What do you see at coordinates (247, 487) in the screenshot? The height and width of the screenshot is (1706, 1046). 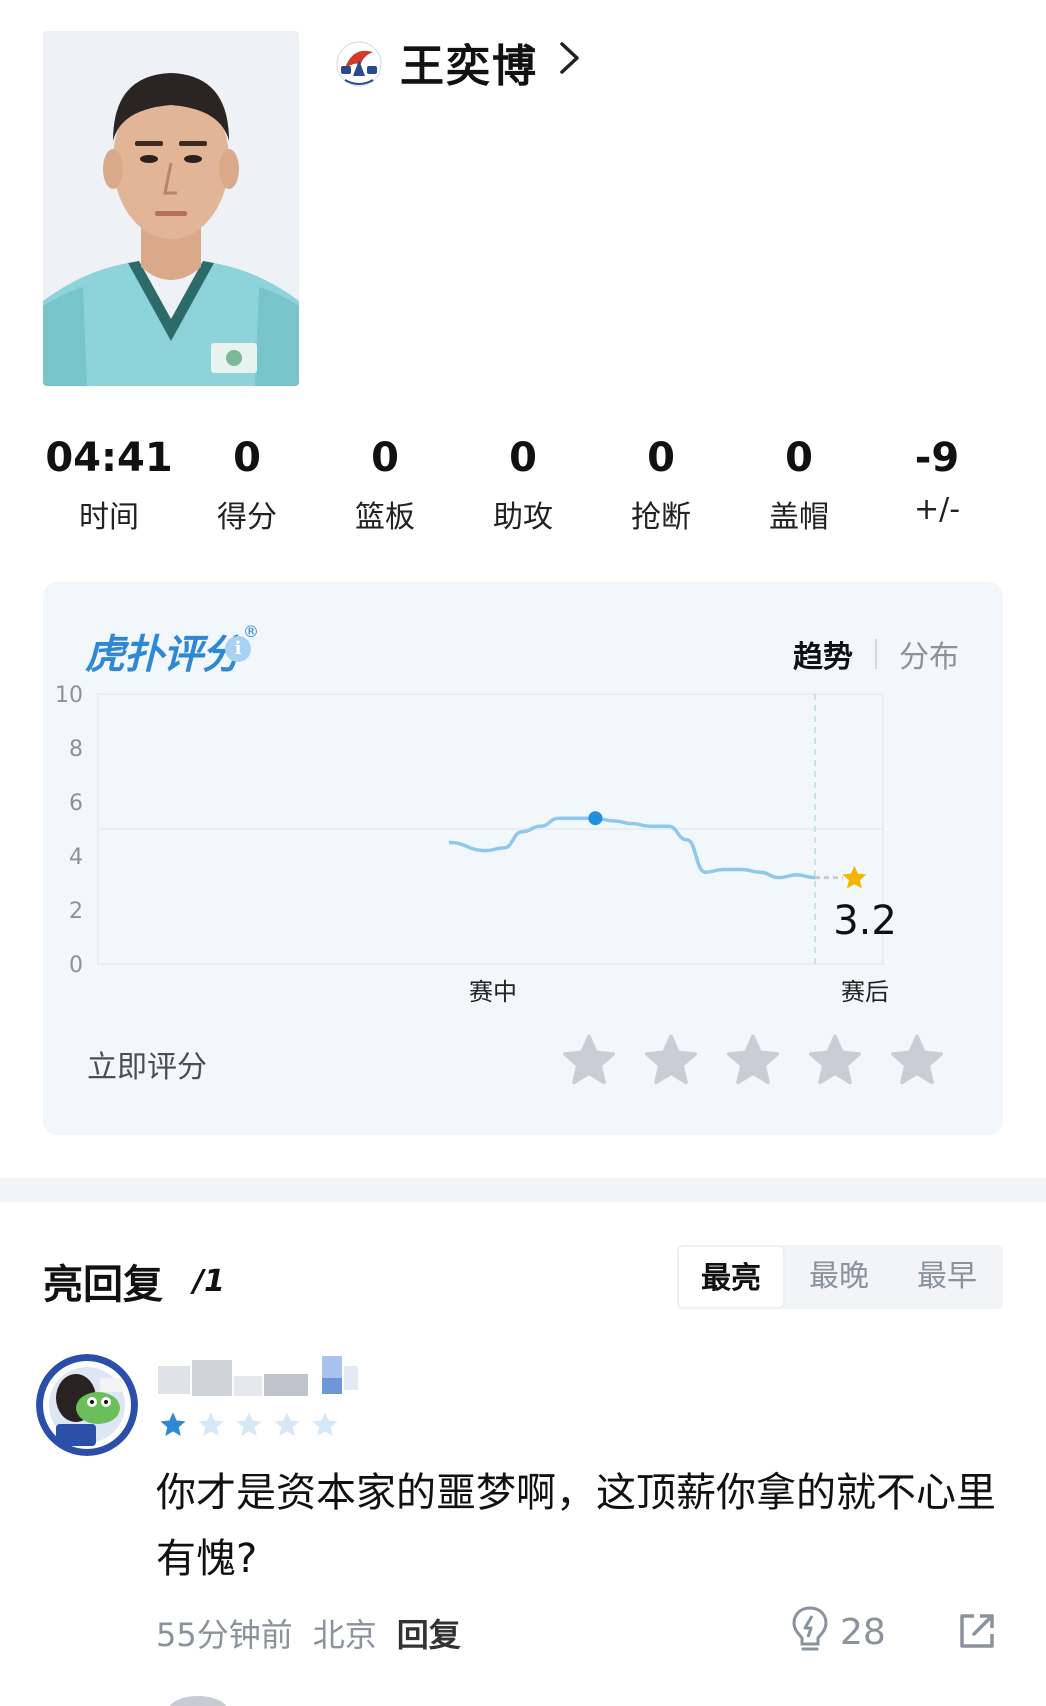 I see `stat-points: 0 得分` at bounding box center [247, 487].